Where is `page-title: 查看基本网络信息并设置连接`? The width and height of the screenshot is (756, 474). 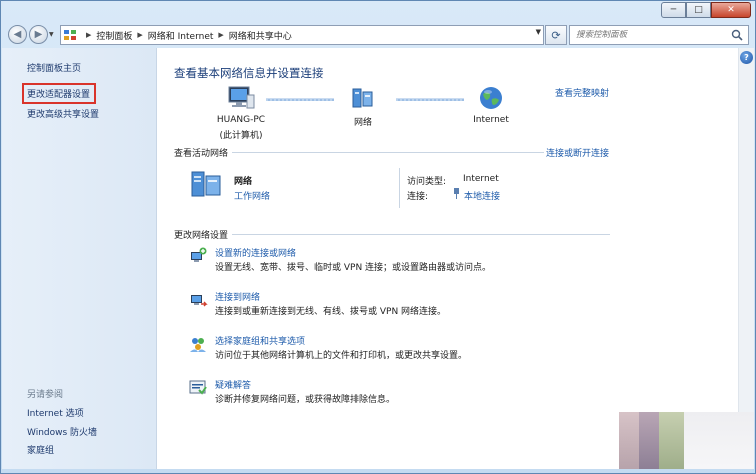
page-title: 查看基本网络信息并设置连接 is located at coordinates (249, 73).